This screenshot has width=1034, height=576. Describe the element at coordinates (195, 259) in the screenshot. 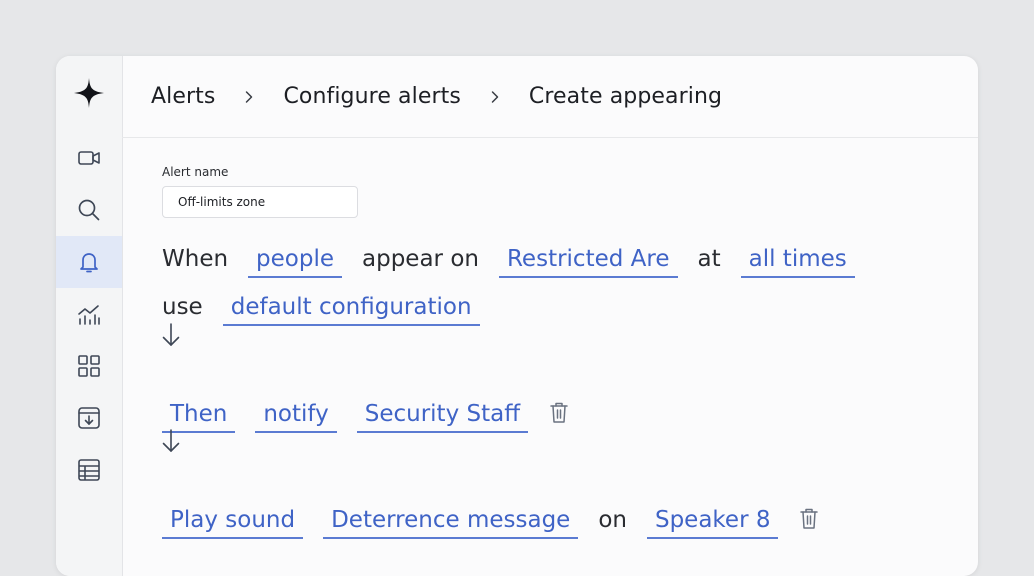

I see `when-label: When` at that location.